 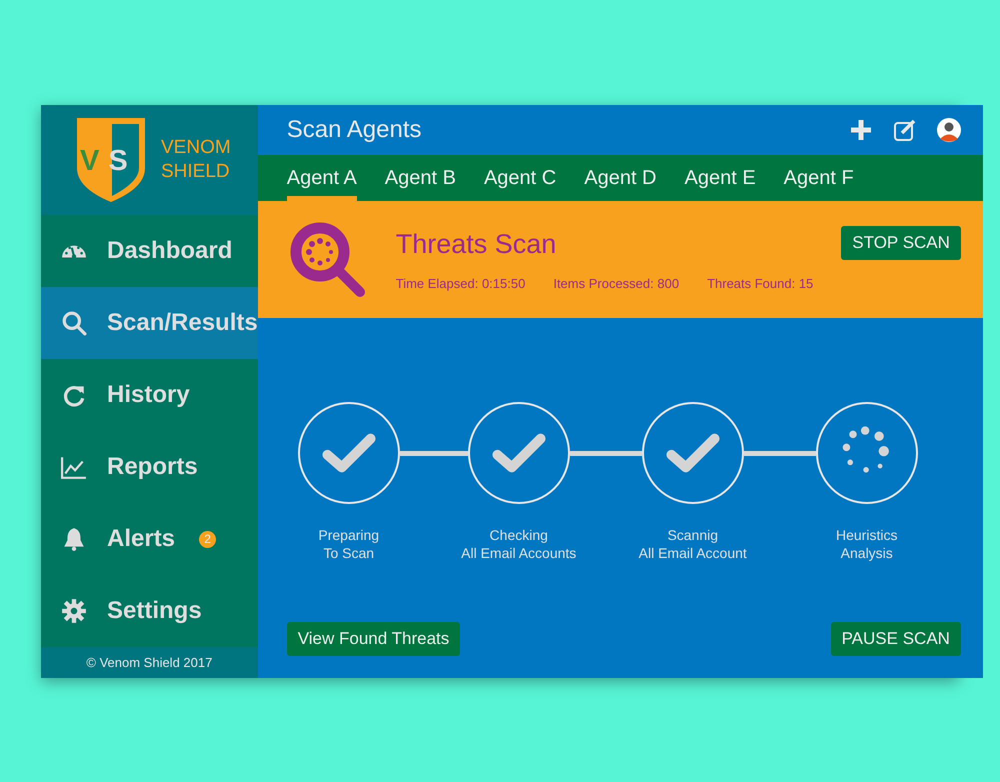 What do you see at coordinates (620, 178) in the screenshot?
I see `agent-tab: Agent D` at bounding box center [620, 178].